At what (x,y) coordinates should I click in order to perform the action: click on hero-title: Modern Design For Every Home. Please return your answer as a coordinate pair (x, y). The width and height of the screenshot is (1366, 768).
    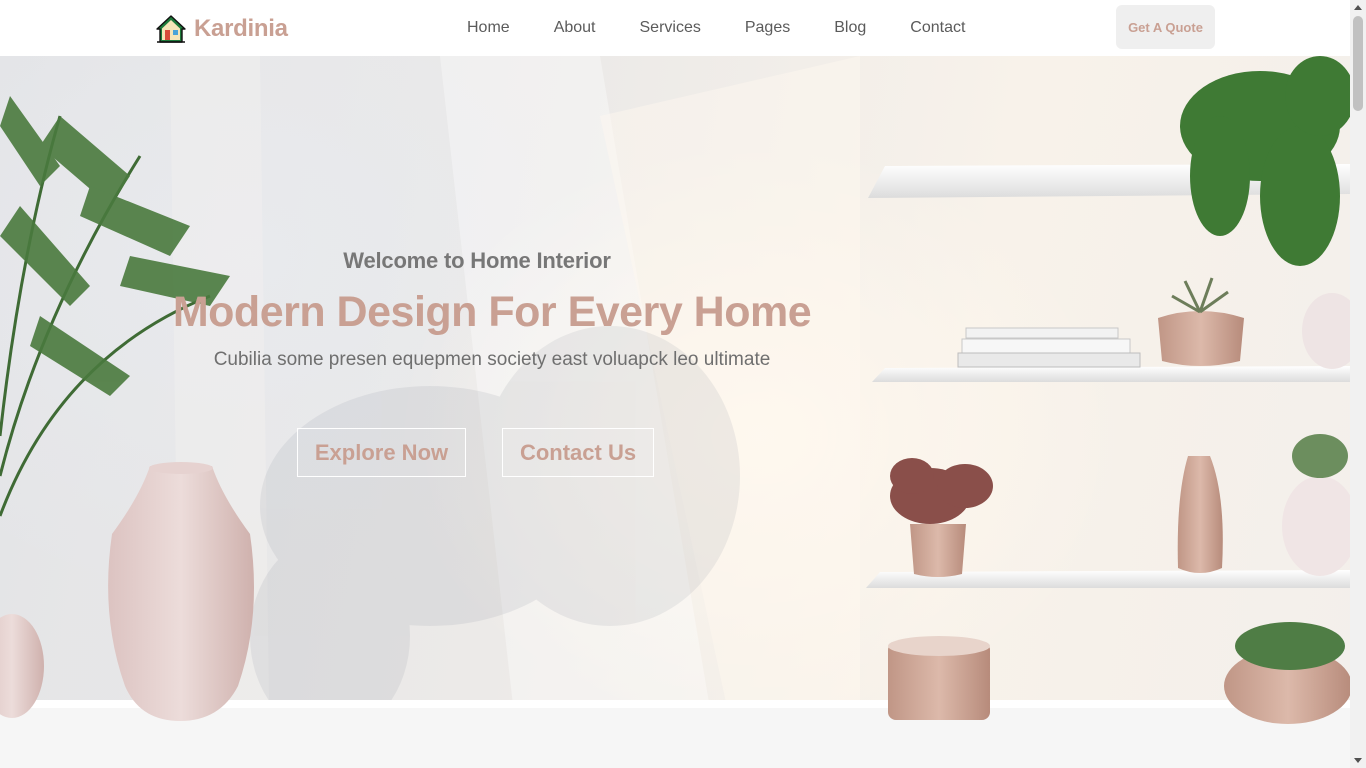
    Looking at the image, I should click on (492, 312).